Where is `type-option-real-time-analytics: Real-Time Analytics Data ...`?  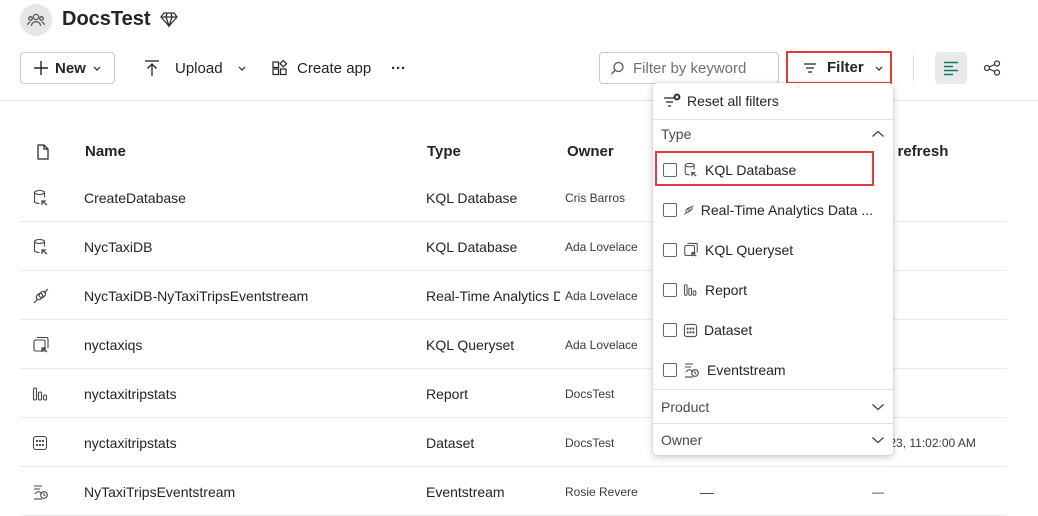 type-option-real-time-analytics: Real-Time Analytics Data ... is located at coordinates (768, 210).